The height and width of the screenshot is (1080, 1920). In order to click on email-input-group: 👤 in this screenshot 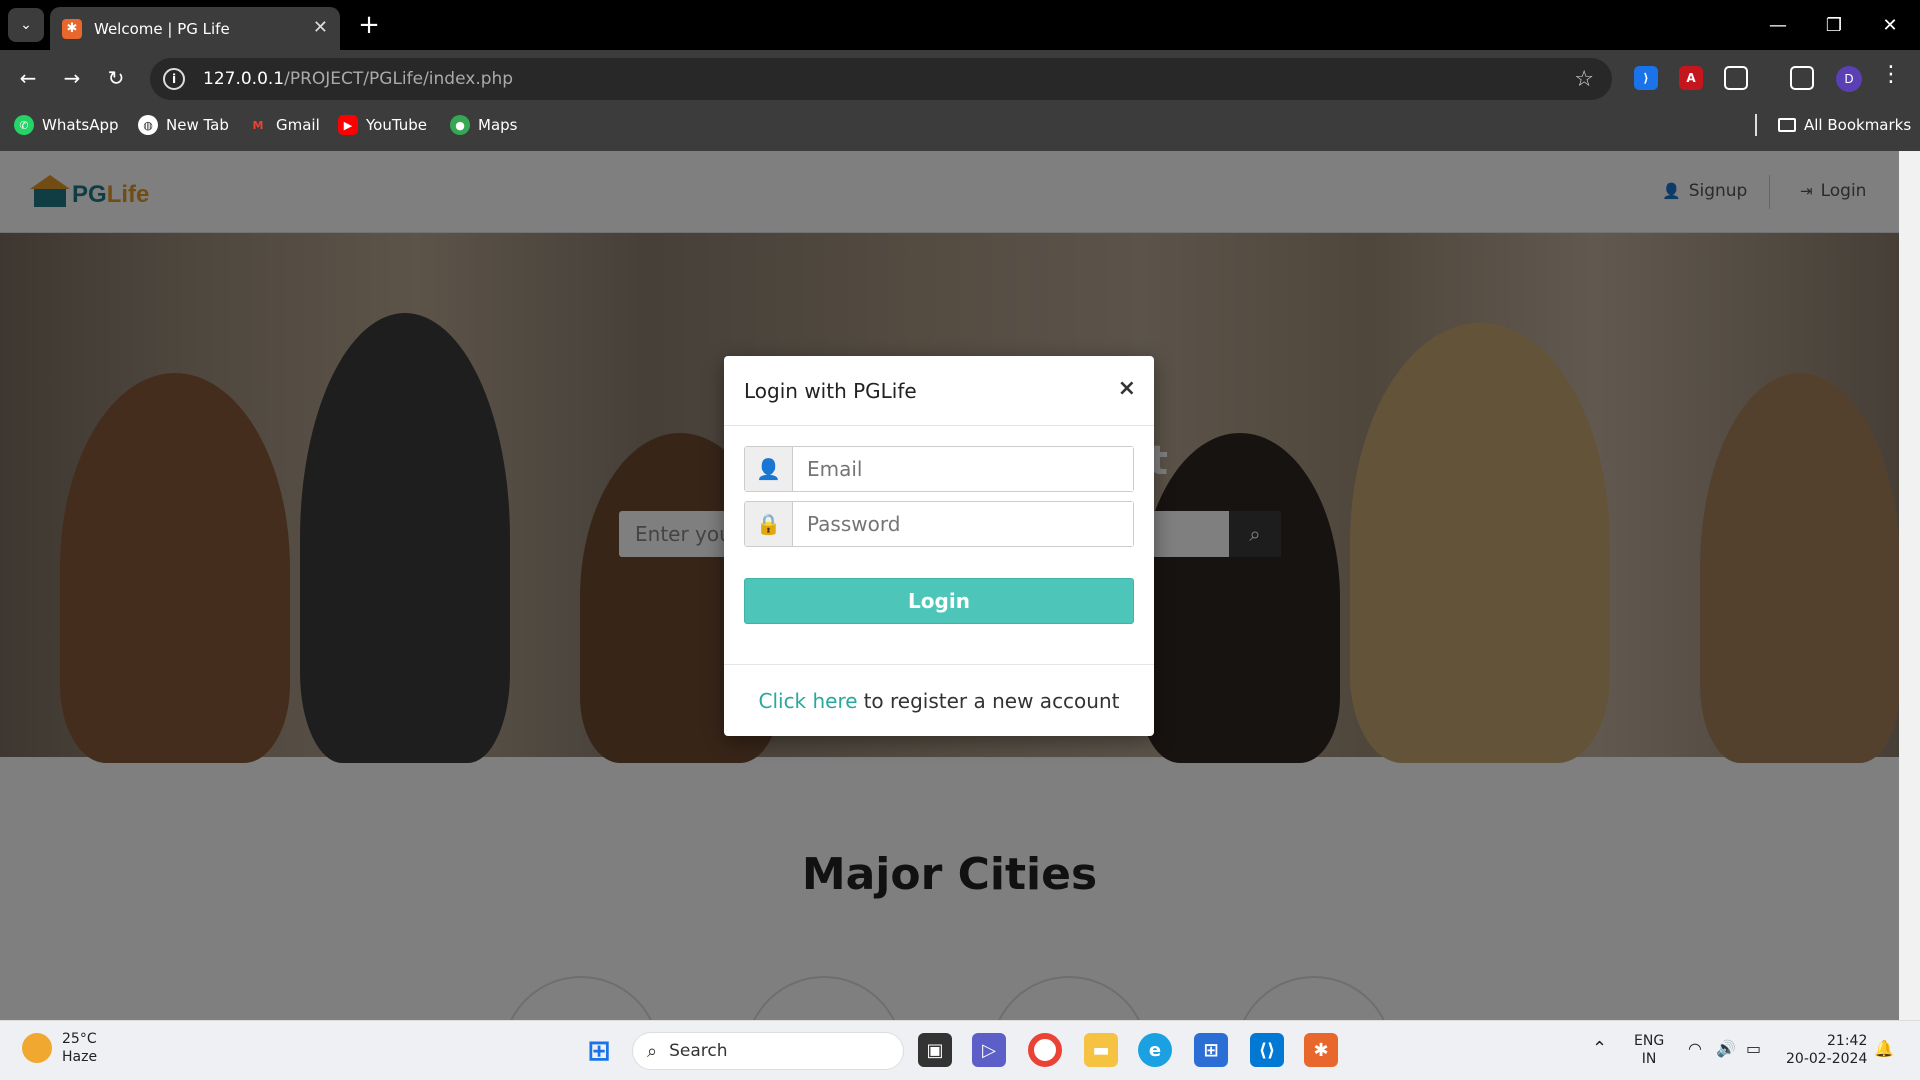, I will do `click(939, 469)`.